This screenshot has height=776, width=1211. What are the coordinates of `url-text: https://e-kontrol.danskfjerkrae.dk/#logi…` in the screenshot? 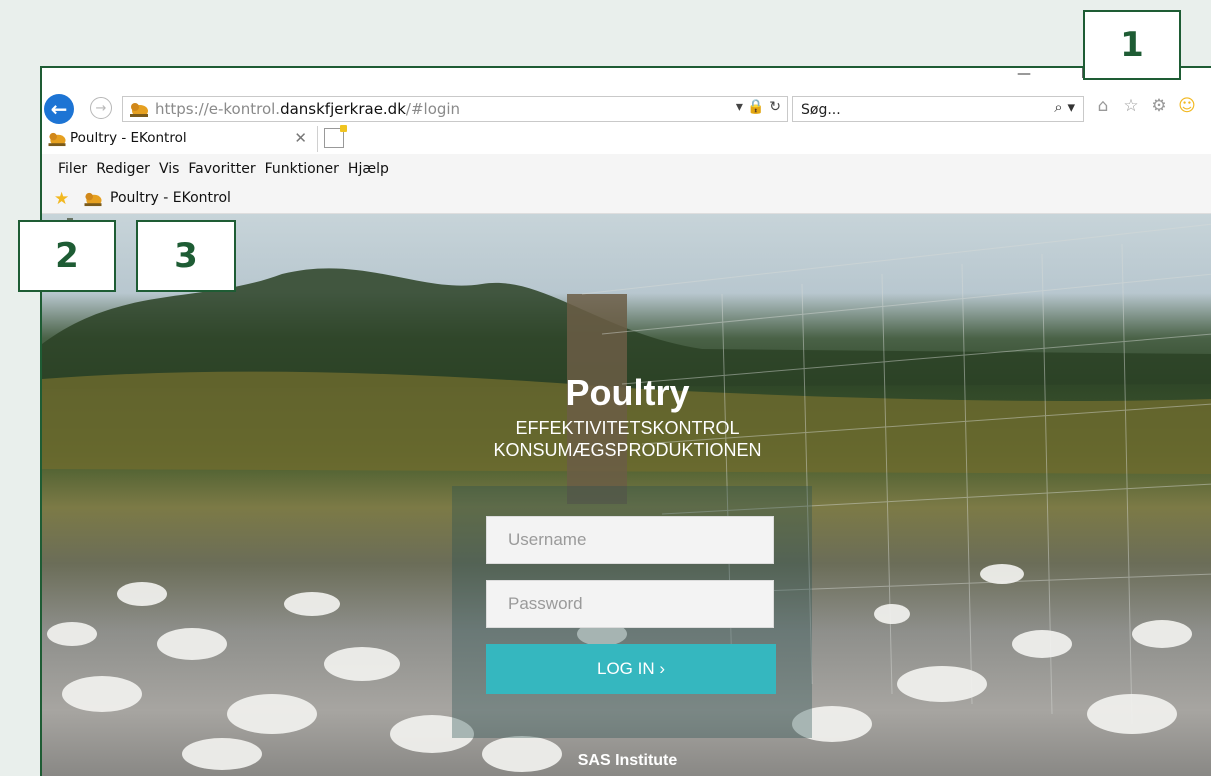 It's located at (308, 109).